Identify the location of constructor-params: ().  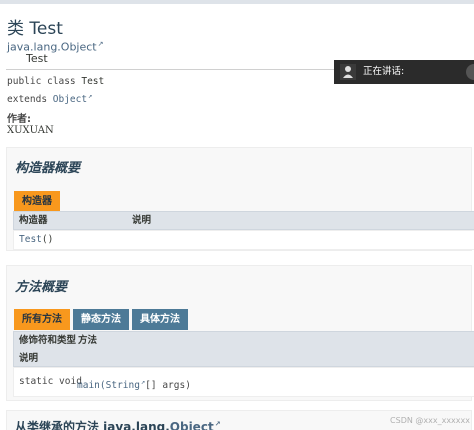
(47, 239).